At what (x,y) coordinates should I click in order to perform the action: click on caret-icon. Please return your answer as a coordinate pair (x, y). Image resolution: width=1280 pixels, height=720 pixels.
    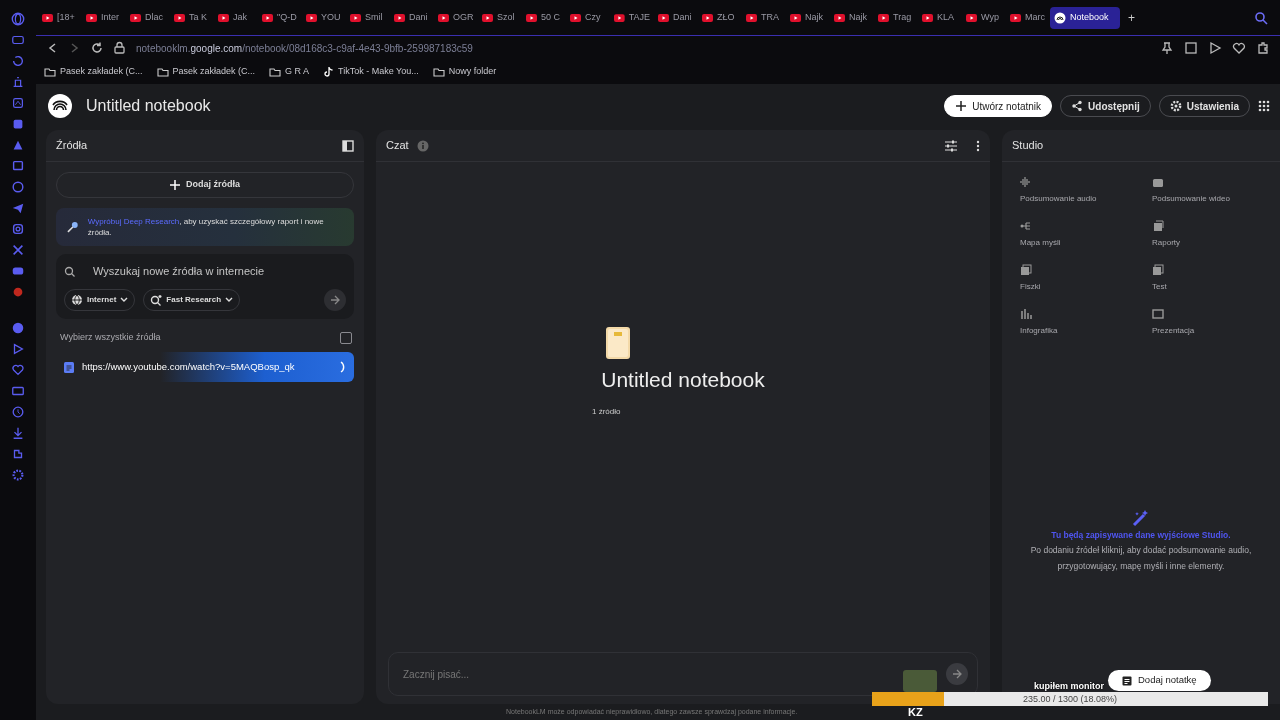
    Looking at the image, I should click on (124, 300).